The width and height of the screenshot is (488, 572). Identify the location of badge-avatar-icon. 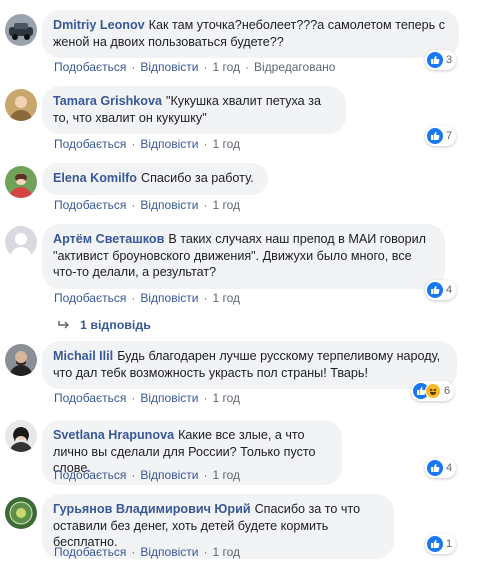
(21, 513).